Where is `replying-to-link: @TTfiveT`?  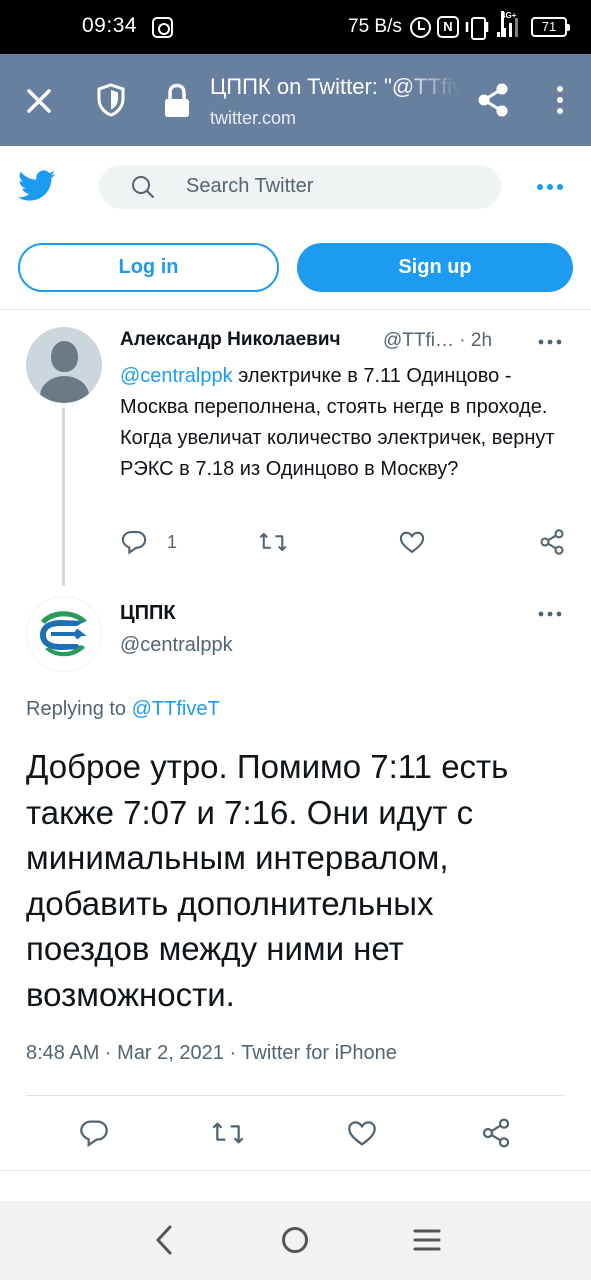
replying-to-link: @TTfiveT is located at coordinates (176, 709).